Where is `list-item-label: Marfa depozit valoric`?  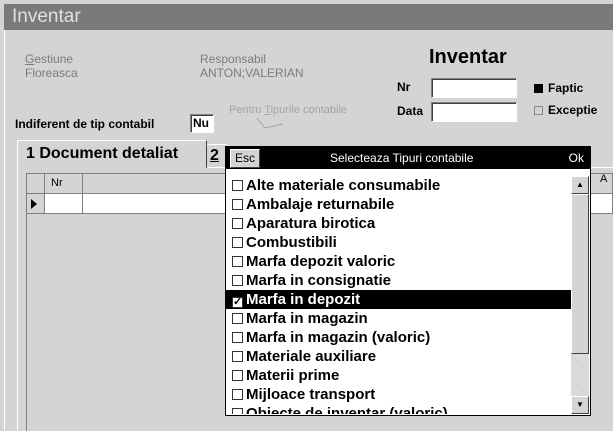
list-item-label: Marfa depozit valoric is located at coordinates (321, 261).